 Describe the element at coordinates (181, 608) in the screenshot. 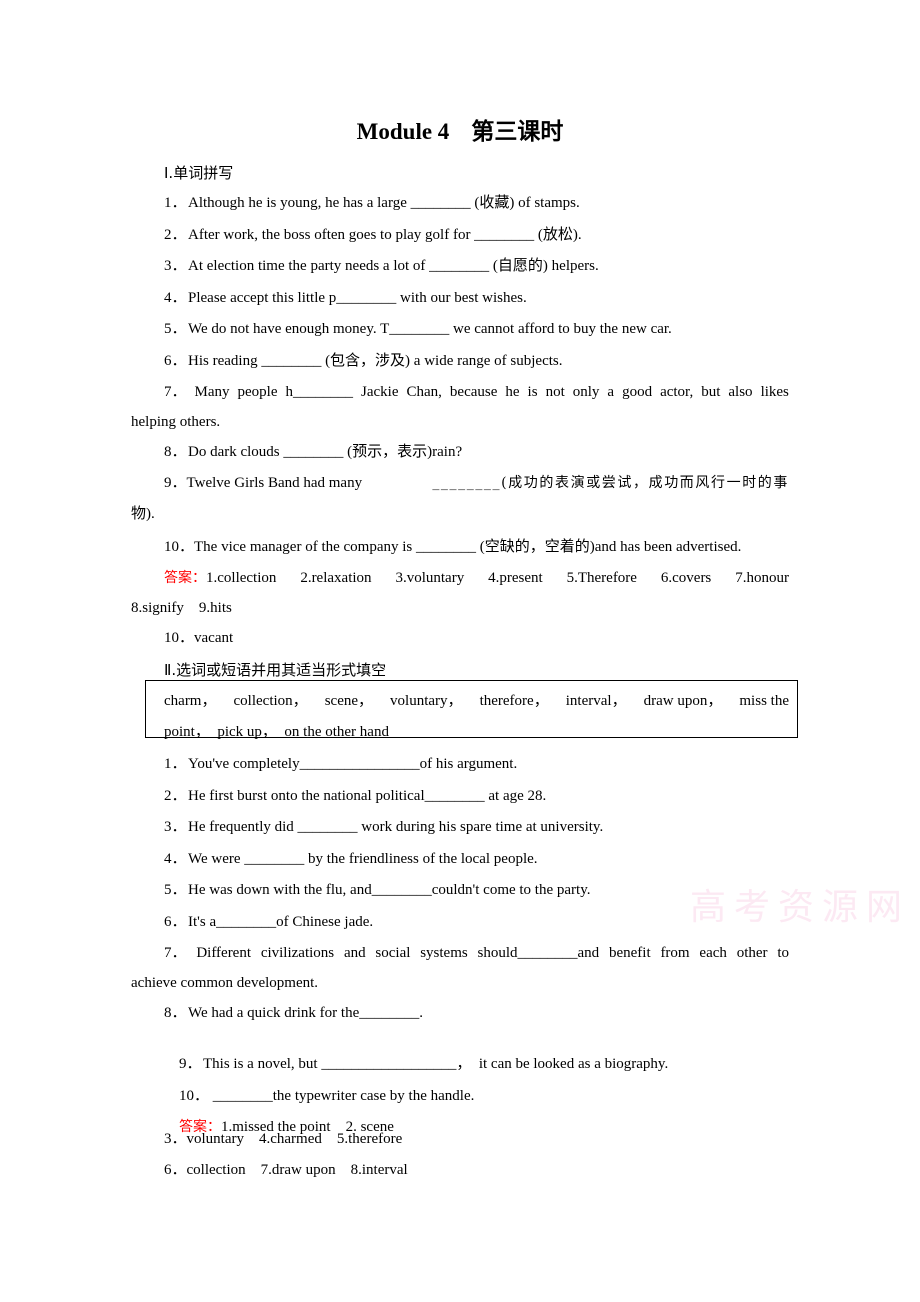

I see `s1-answer-line2: 8.signify 9.hits` at that location.